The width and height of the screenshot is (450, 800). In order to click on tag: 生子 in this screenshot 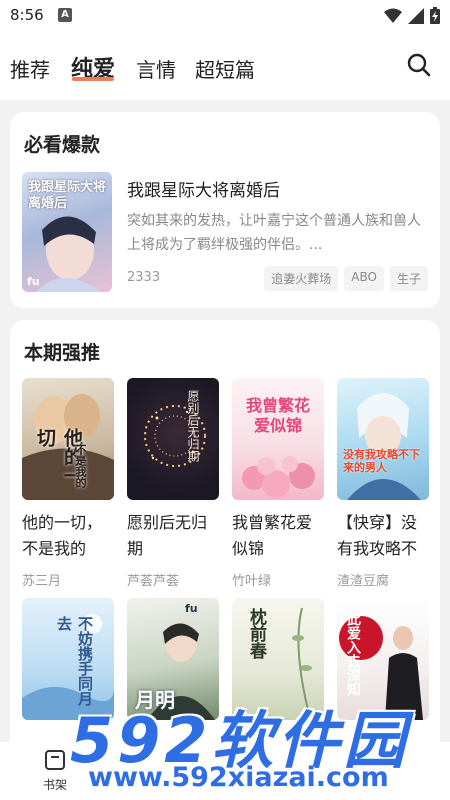, I will do `click(408, 278)`.